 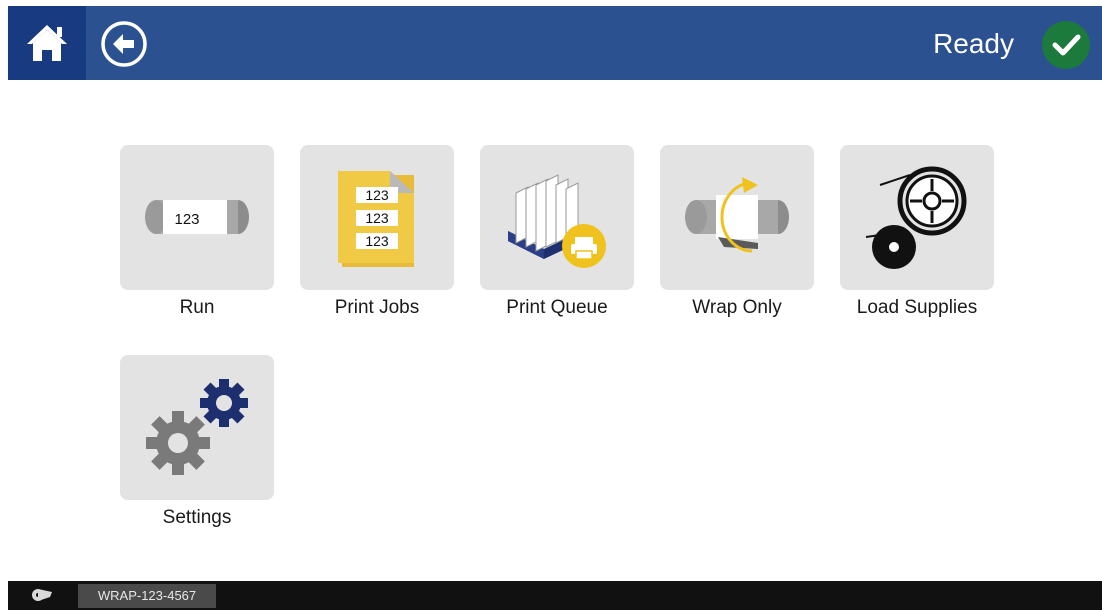 I want to click on back-button, so click(x=124, y=44).